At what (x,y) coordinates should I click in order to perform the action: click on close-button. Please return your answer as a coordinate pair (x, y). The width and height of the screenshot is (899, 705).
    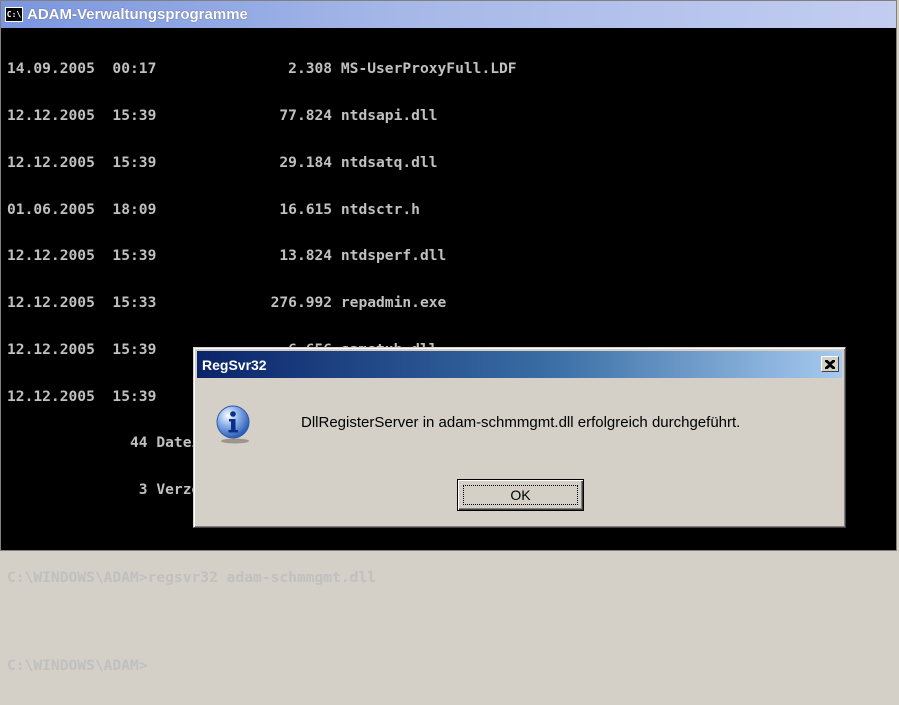
    Looking at the image, I should click on (830, 364).